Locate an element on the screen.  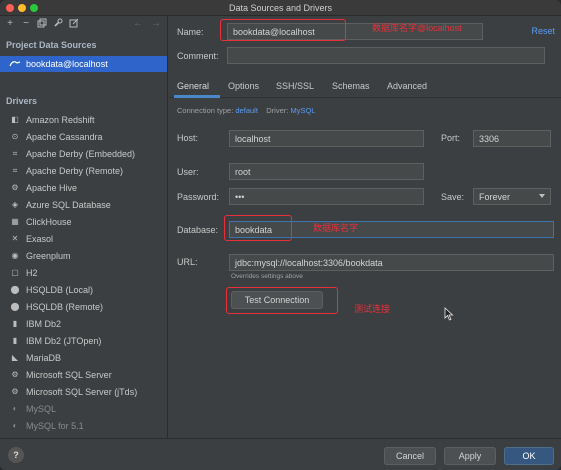
h2-icon: ▢ is located at coordinates (15, 272).